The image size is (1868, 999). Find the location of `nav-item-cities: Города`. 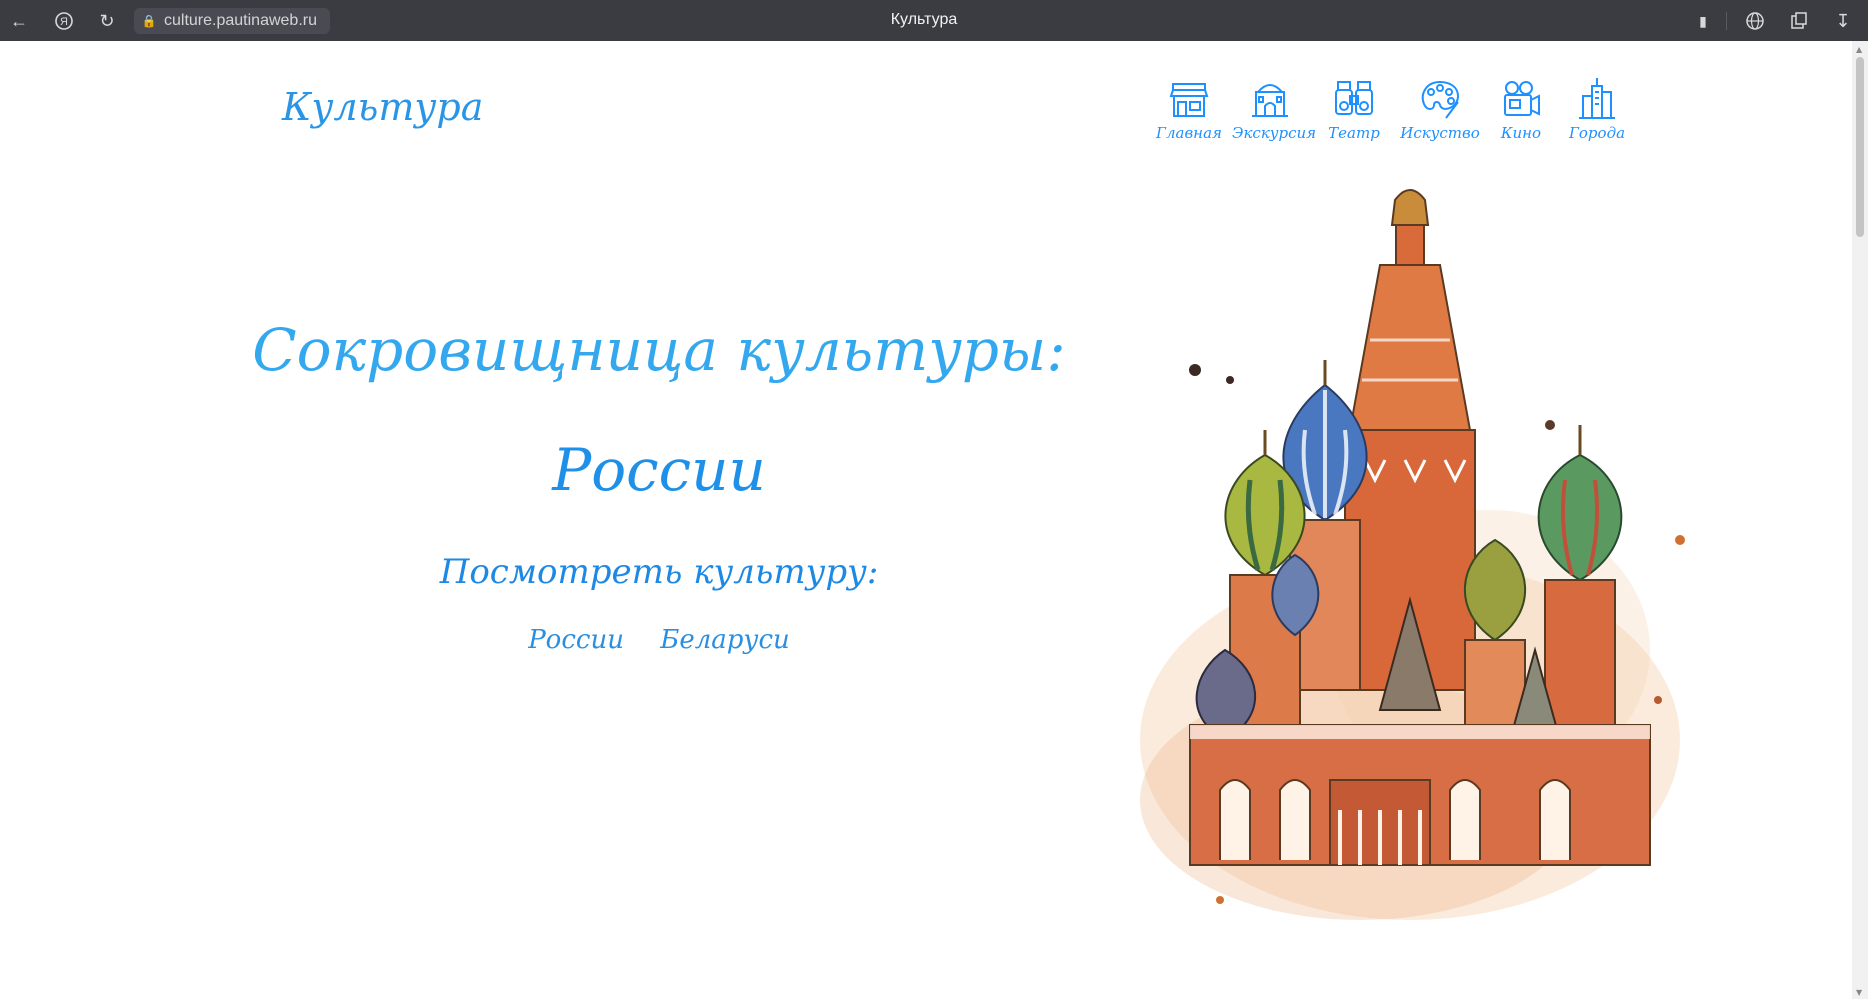

nav-item-cities: Города is located at coordinates (1597, 110).